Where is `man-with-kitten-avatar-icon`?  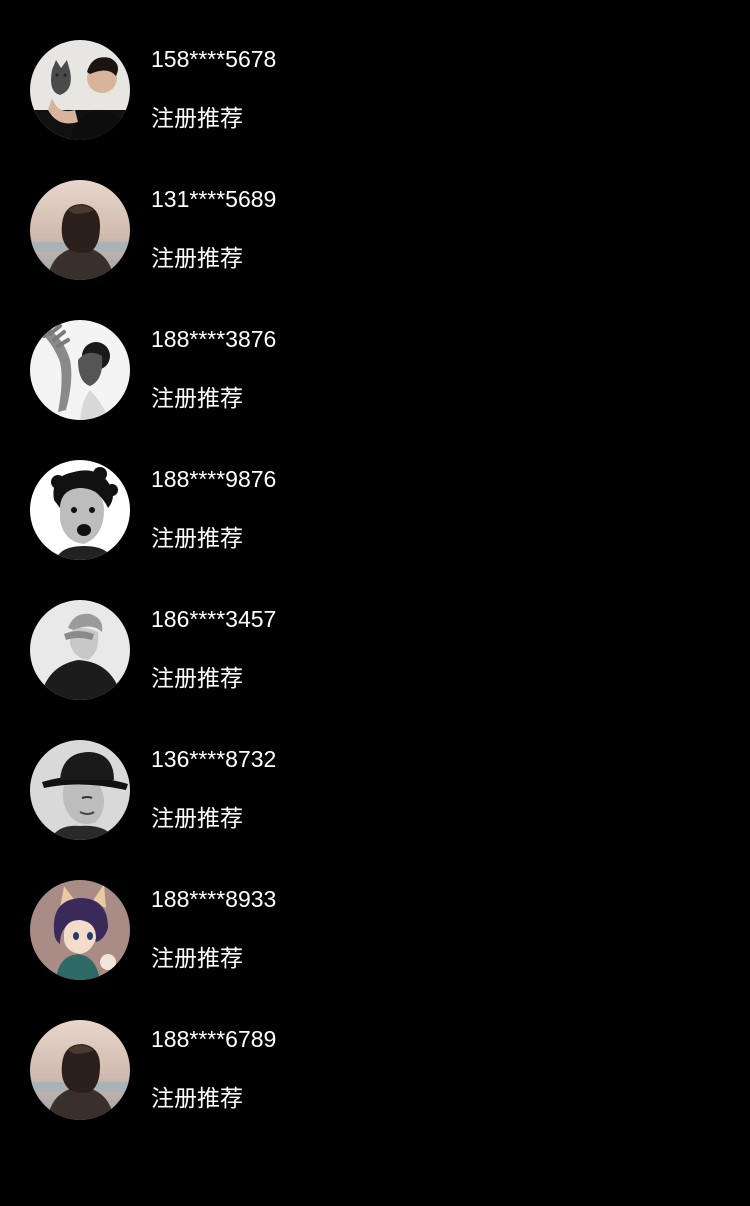
man-with-kitten-avatar-icon is located at coordinates (80, 90).